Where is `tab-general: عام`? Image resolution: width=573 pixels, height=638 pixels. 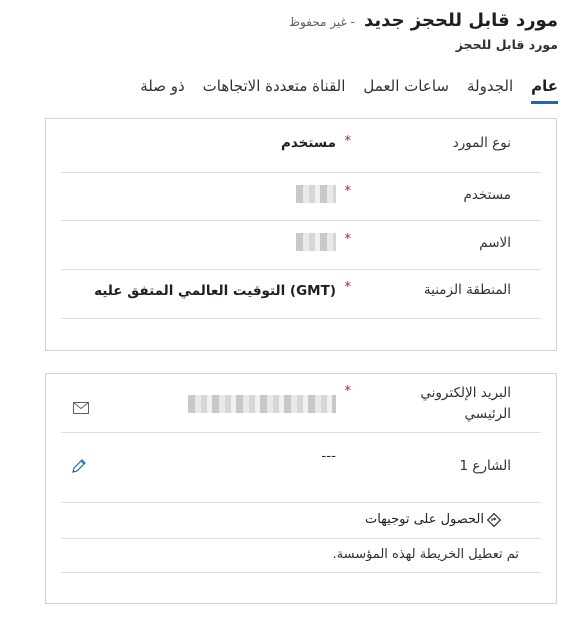 tab-general: عام is located at coordinates (544, 89).